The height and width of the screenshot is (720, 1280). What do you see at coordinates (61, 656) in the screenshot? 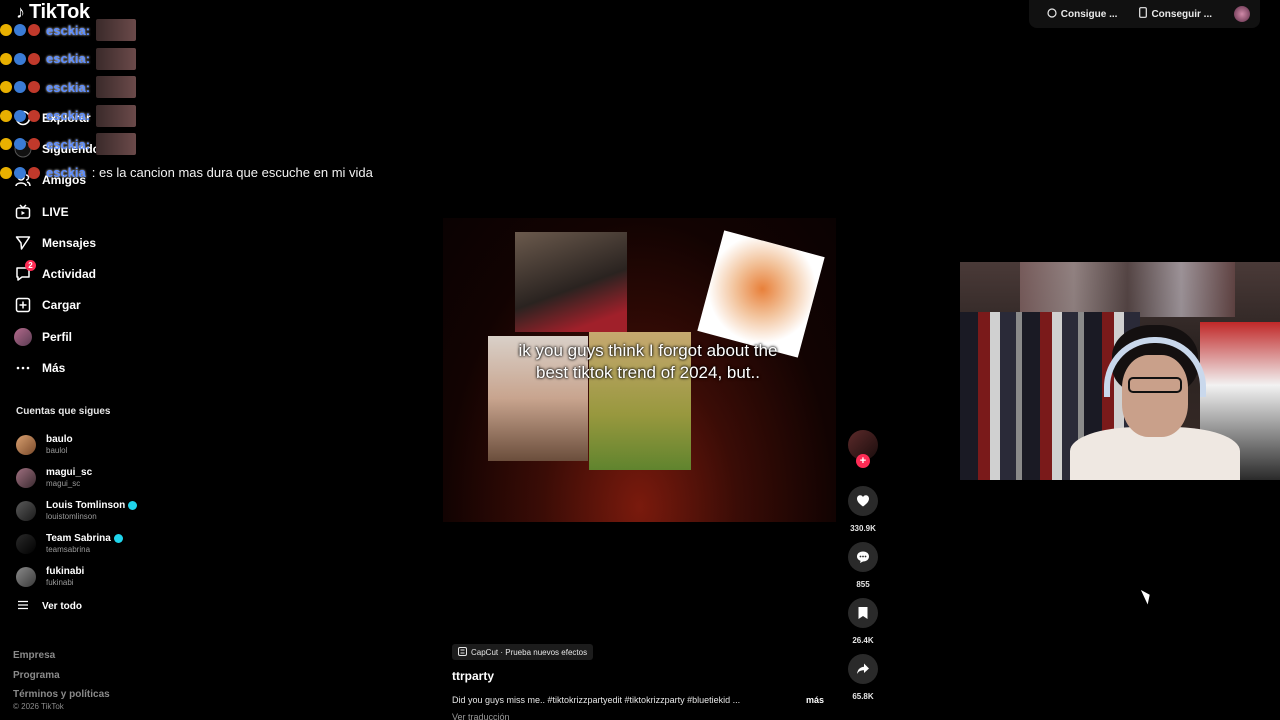
I see `footer-link-company: Empresa` at bounding box center [61, 656].